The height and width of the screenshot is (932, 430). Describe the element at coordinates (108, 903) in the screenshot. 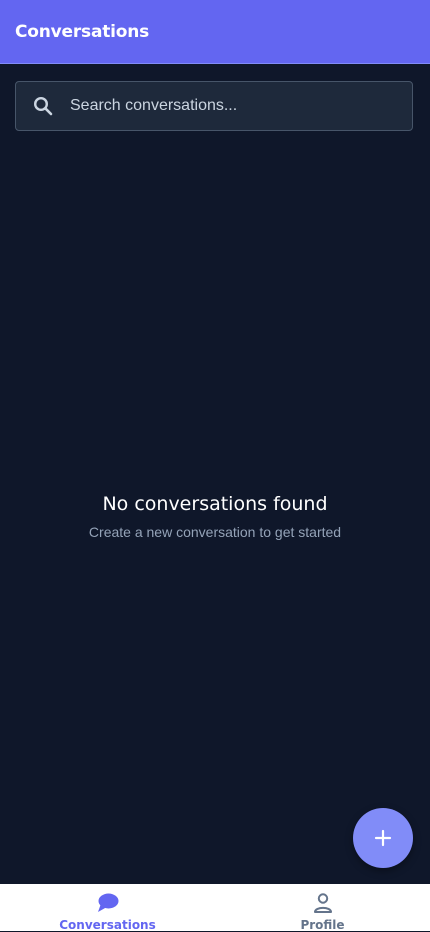

I see `chat-bubble-icon` at that location.